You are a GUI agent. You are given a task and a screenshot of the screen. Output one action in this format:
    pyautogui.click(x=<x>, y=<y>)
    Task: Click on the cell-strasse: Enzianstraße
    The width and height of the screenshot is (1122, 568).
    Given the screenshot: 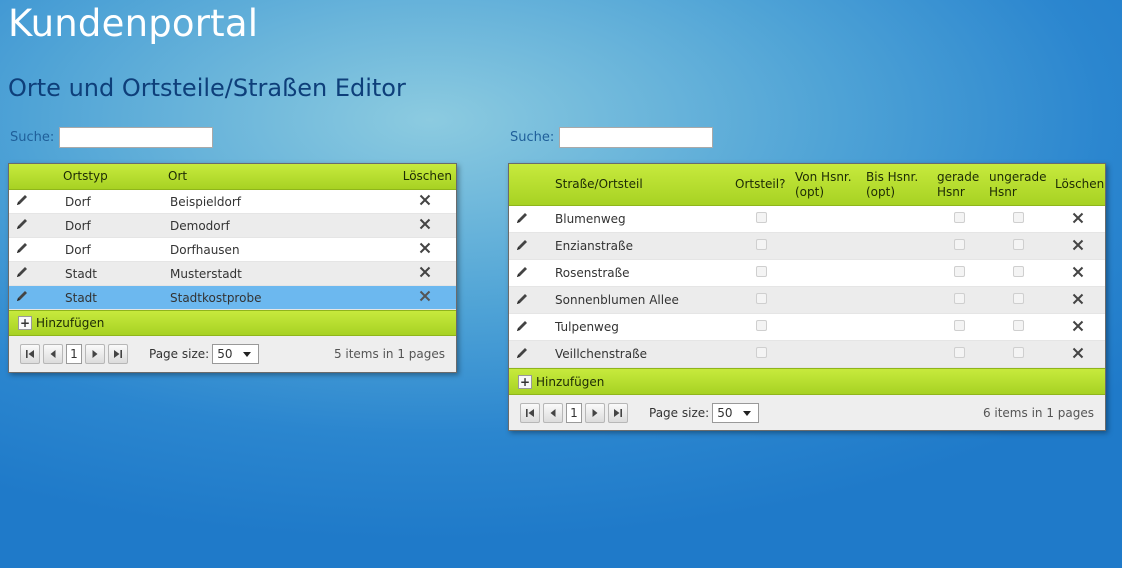 What is the action you would take?
    pyautogui.click(x=594, y=246)
    